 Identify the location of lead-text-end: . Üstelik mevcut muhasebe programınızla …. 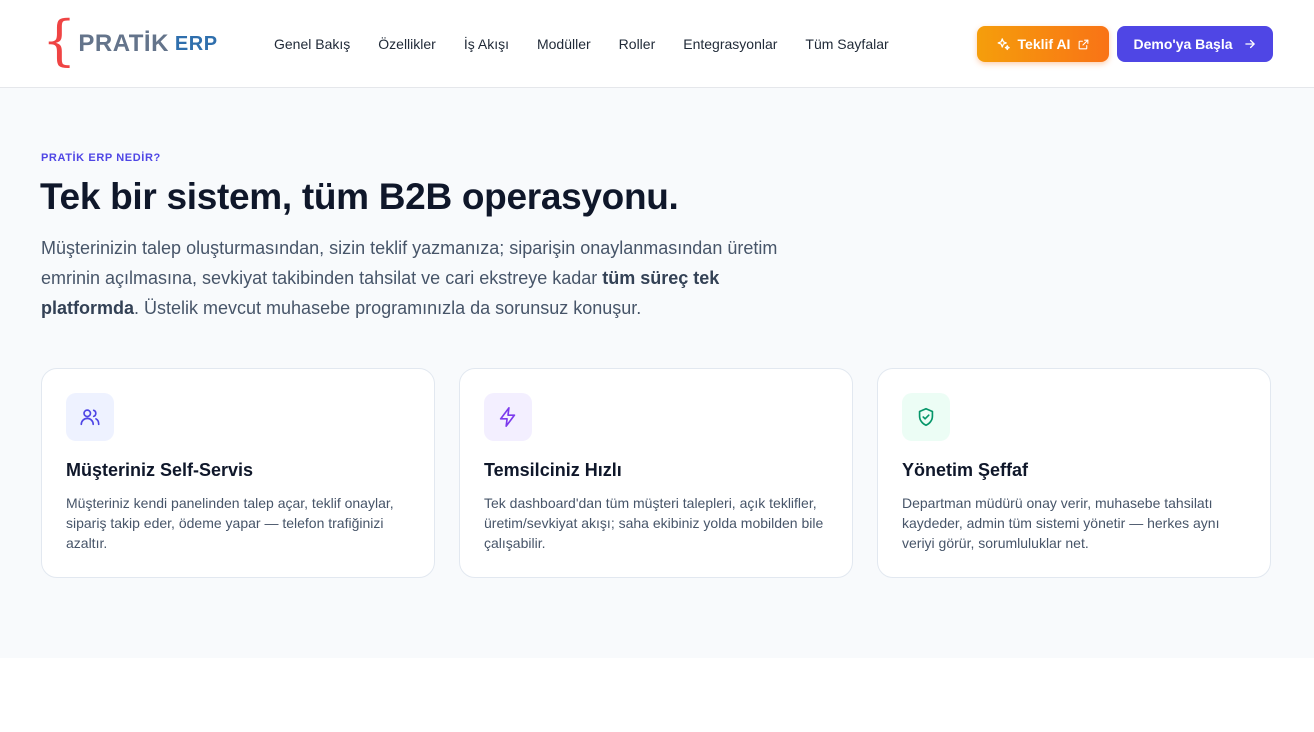
(388, 308).